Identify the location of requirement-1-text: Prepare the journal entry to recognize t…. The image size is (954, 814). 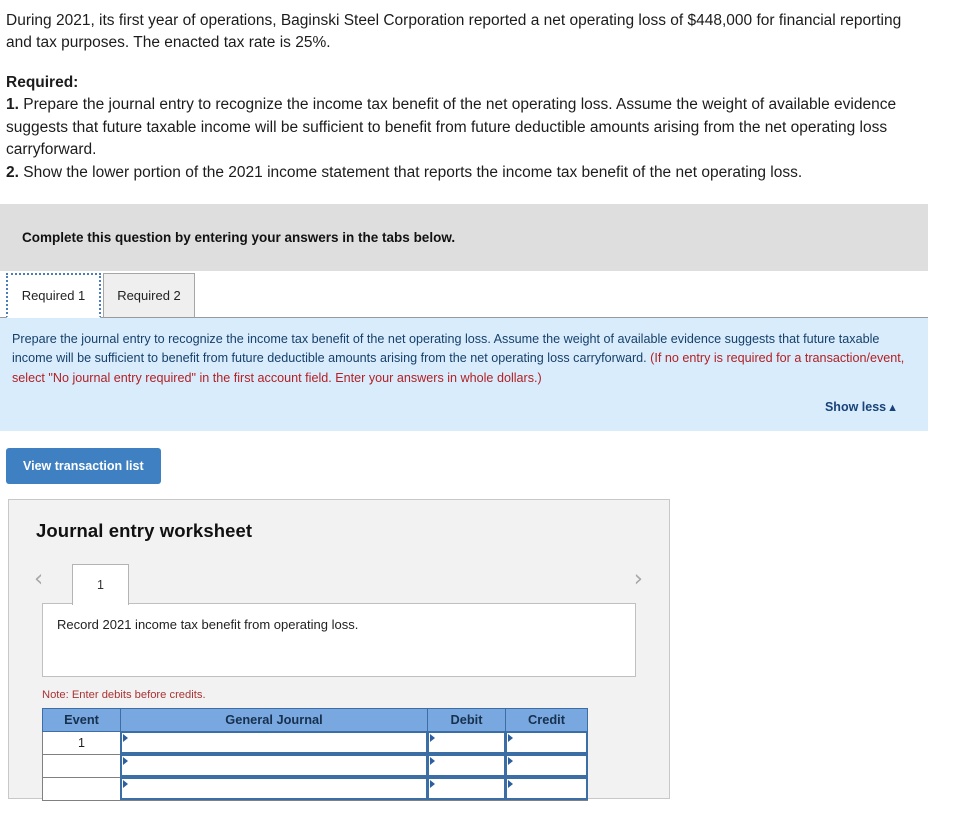
(451, 127).